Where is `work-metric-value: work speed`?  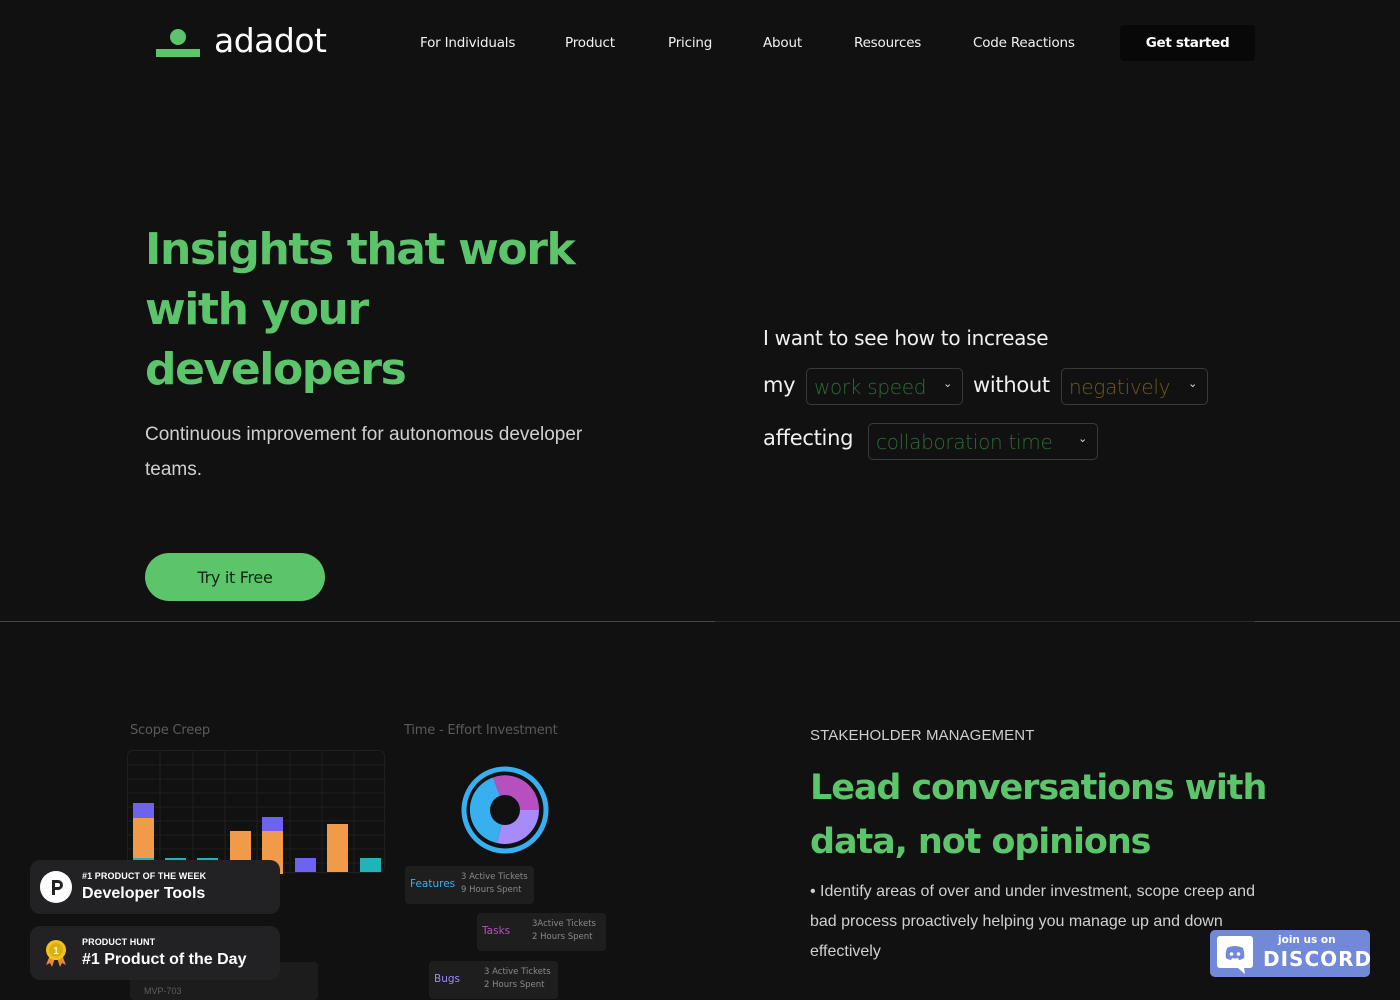 work-metric-value: work speed is located at coordinates (870, 386).